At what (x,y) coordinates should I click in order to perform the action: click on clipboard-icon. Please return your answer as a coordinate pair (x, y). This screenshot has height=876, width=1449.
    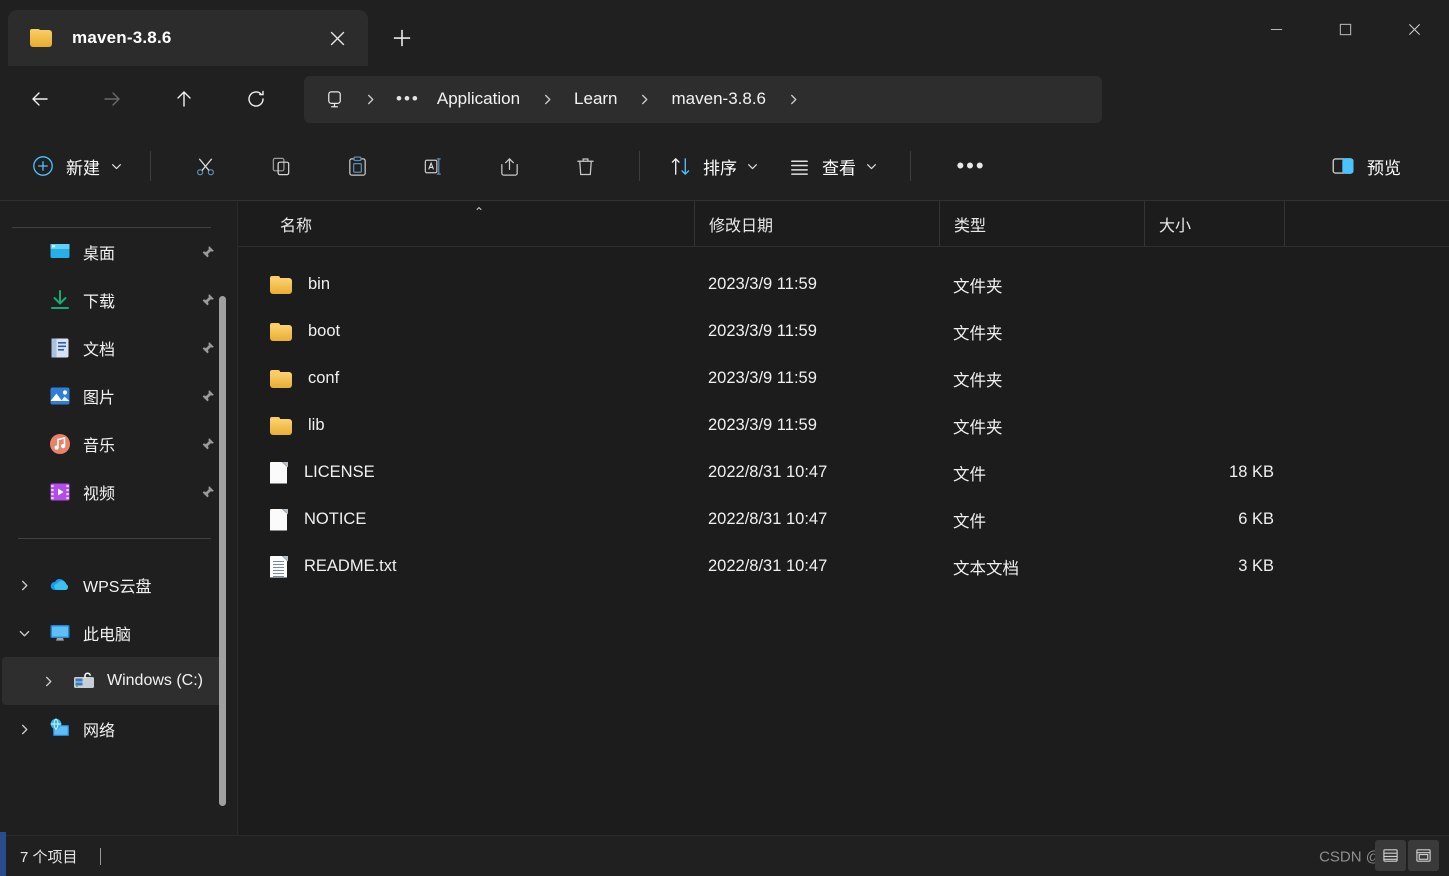
    Looking at the image, I should click on (357, 166).